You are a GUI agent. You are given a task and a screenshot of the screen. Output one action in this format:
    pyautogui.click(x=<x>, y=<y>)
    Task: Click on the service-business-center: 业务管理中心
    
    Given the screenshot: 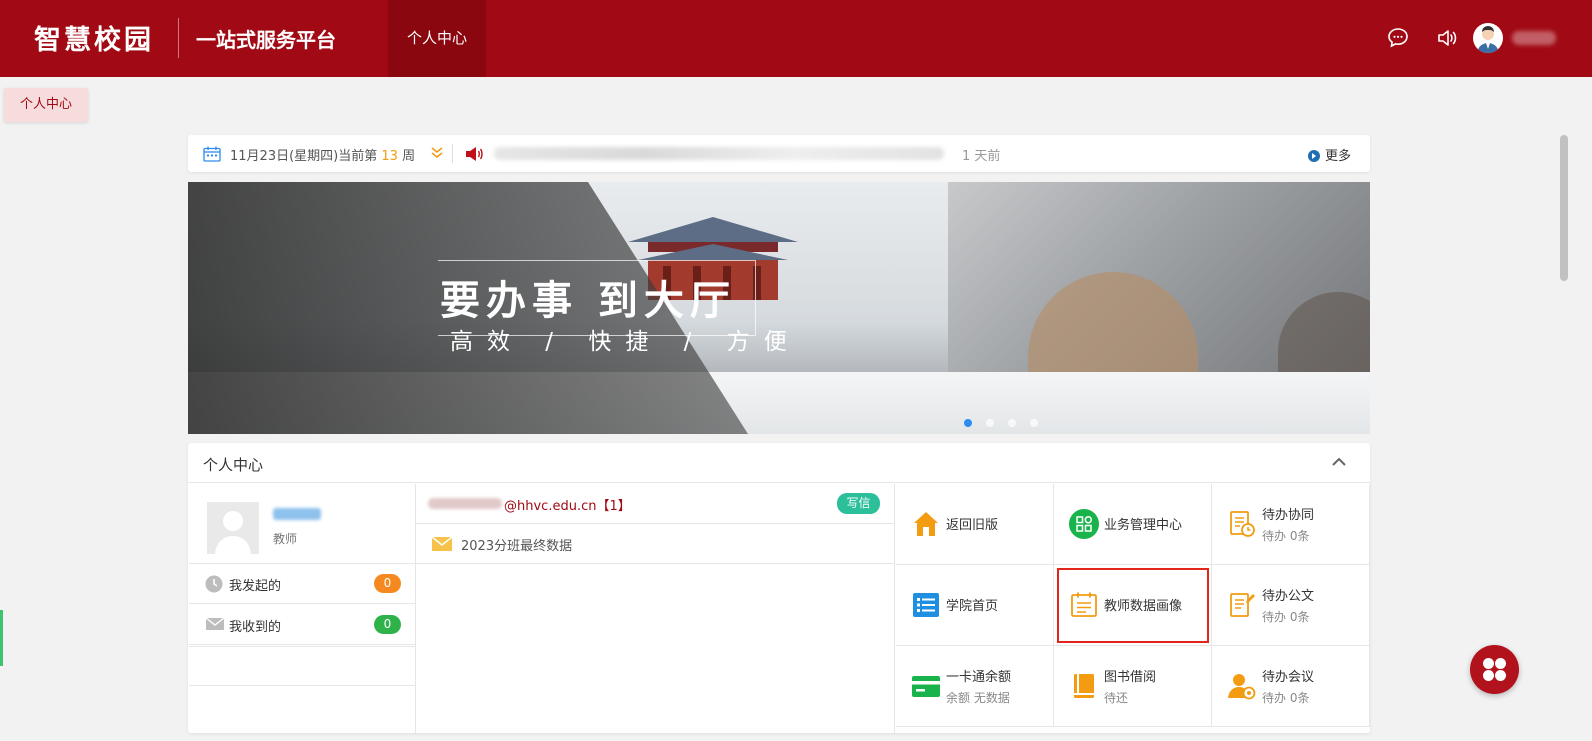 What is the action you would take?
    pyautogui.click(x=1133, y=524)
    